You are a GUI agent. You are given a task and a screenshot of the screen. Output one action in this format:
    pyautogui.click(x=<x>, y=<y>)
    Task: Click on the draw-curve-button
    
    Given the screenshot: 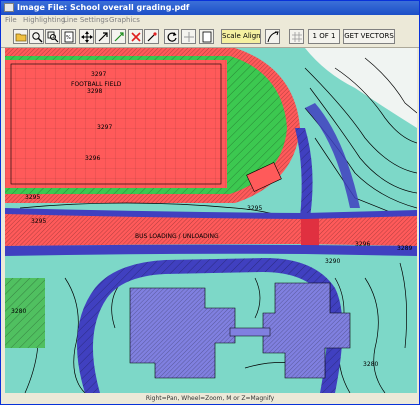 What is the action you would take?
    pyautogui.click(x=272, y=36)
    